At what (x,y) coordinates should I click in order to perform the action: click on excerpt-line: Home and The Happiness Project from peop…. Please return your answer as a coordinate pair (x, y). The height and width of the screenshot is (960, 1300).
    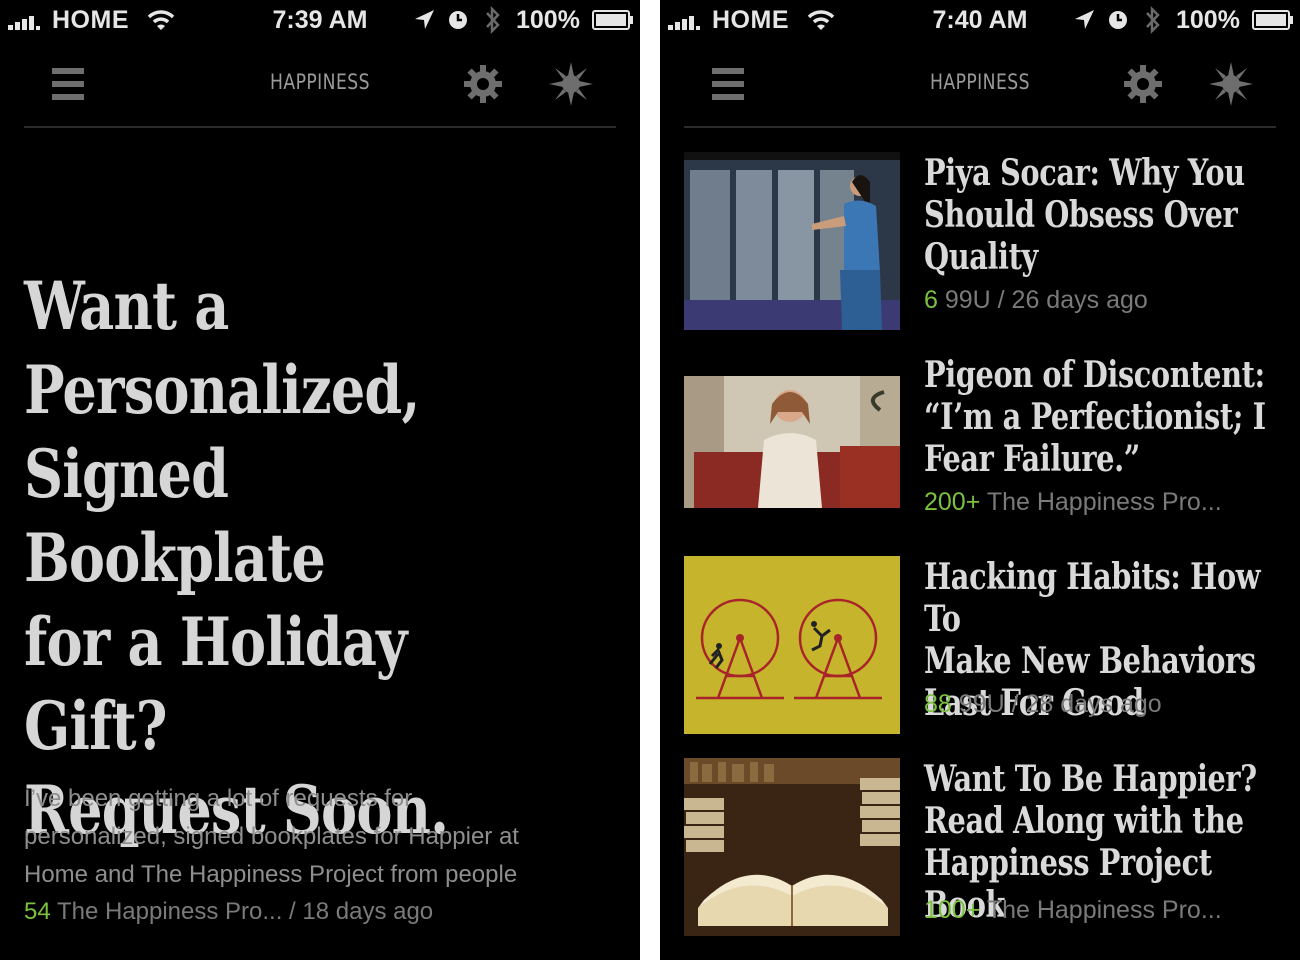
    Looking at the image, I should click on (271, 874).